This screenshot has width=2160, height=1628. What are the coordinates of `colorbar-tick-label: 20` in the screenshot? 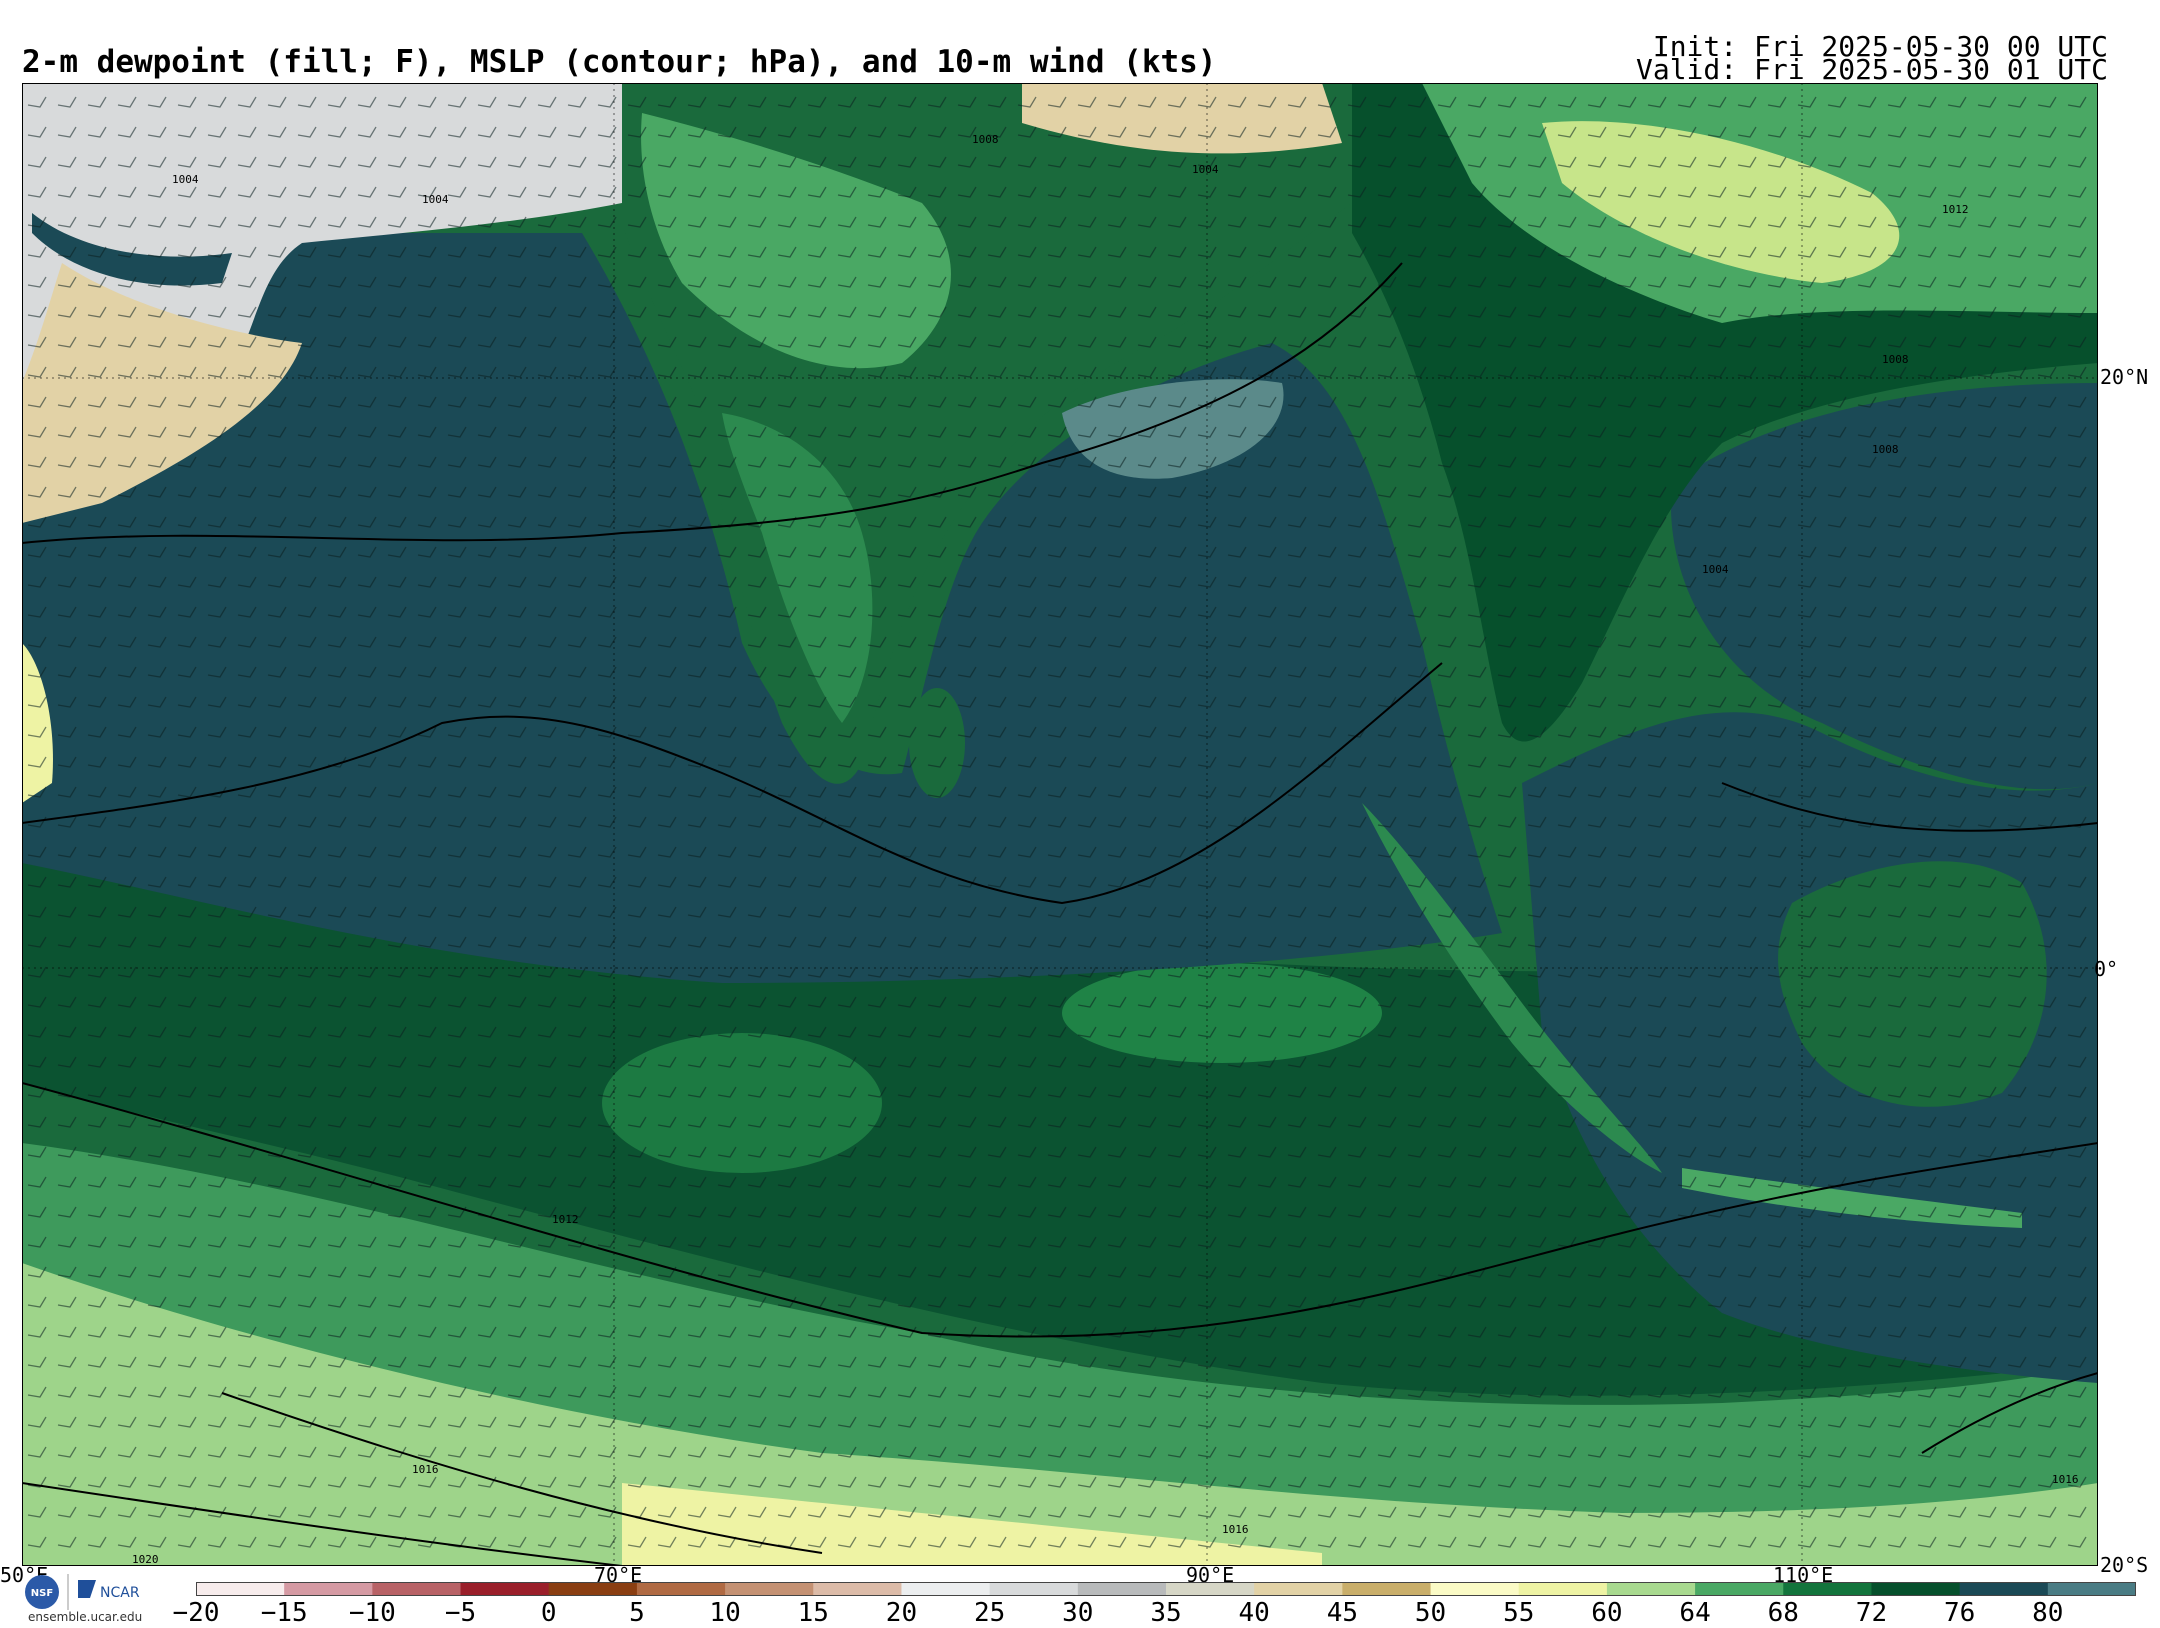 It's located at (901, 1613).